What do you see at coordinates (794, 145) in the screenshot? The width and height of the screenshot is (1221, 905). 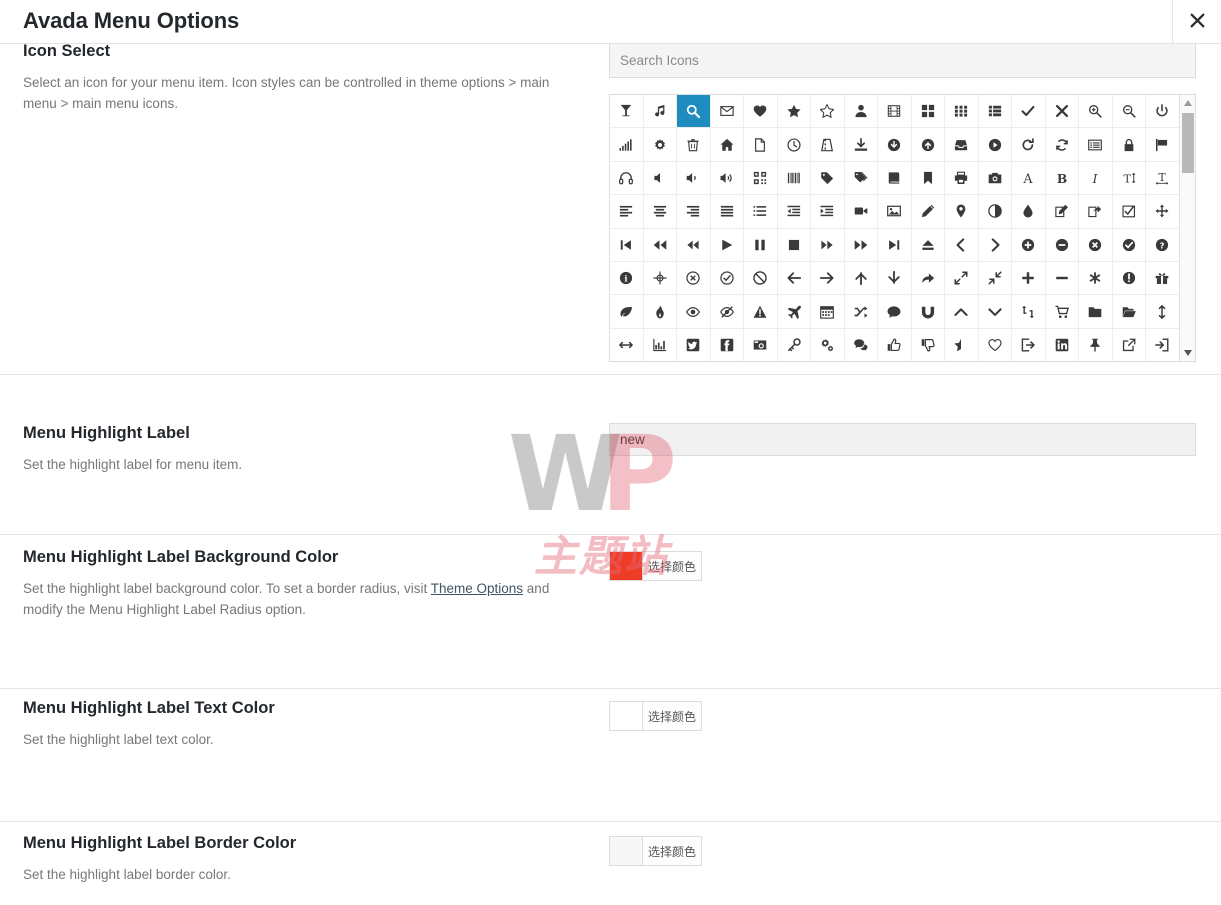 I see `clock-icon` at bounding box center [794, 145].